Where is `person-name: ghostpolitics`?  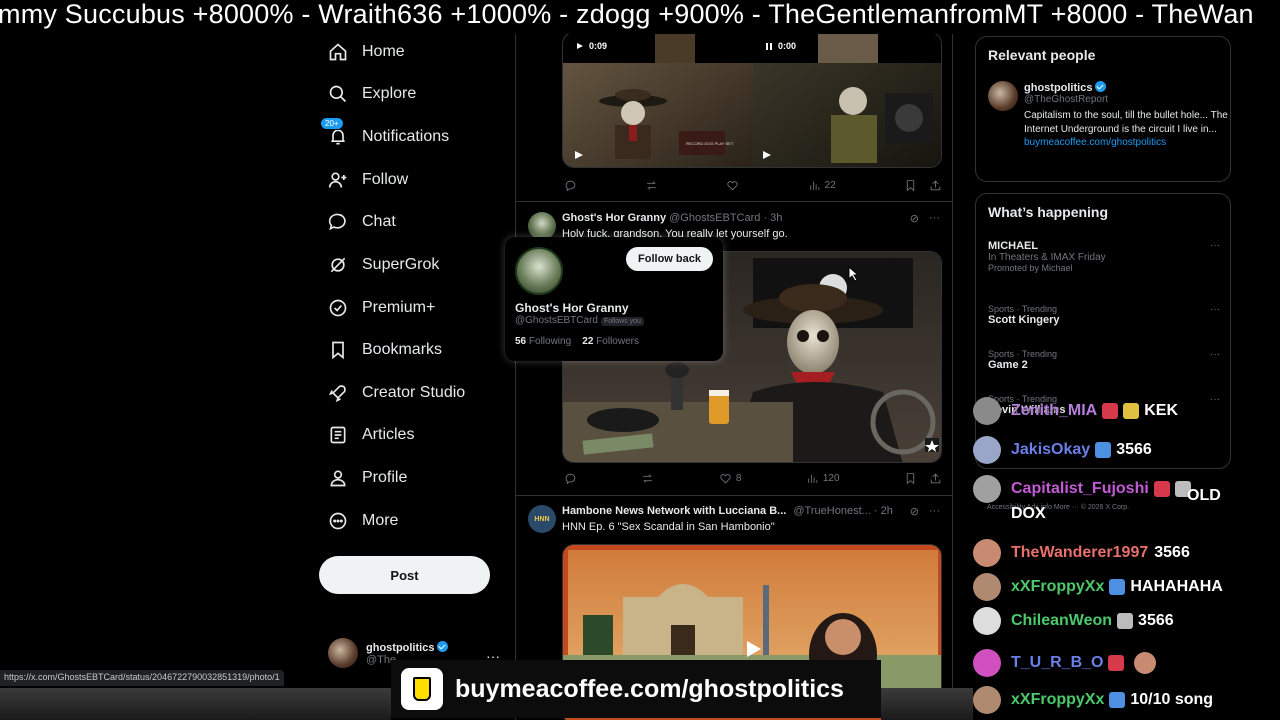
person-name: ghostpolitics is located at coordinates (1058, 88).